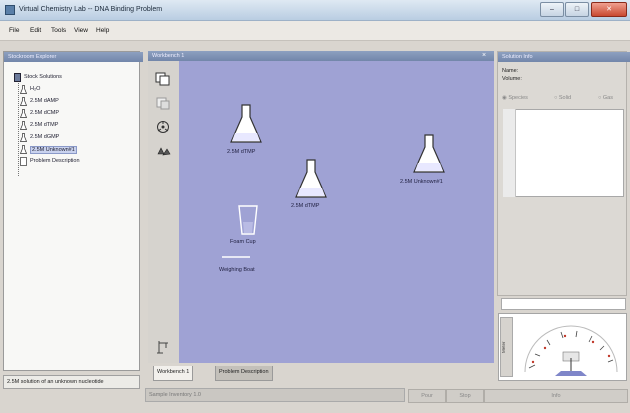  Describe the element at coordinates (429, 154) in the screenshot. I see `flask-unknown` at that location.